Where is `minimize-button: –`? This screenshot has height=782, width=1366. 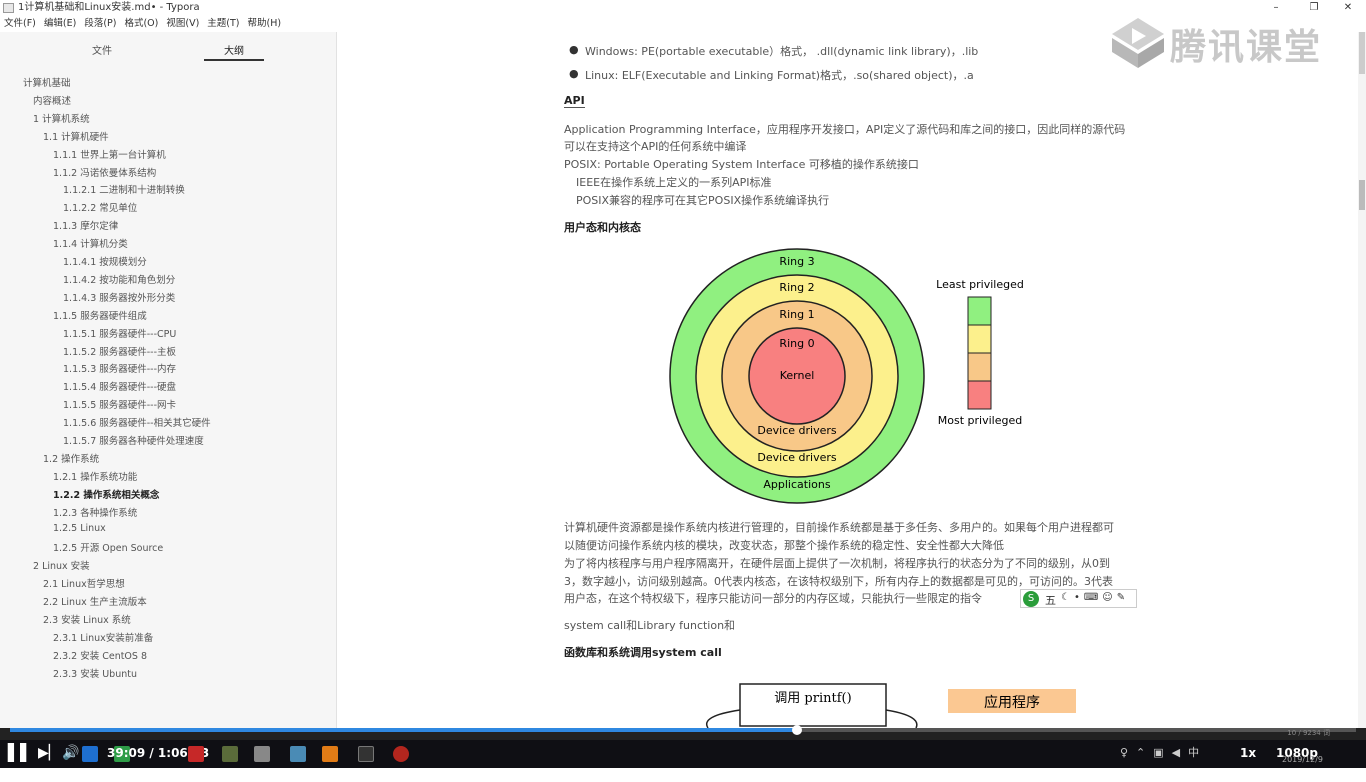 minimize-button: – is located at coordinates (1276, 8).